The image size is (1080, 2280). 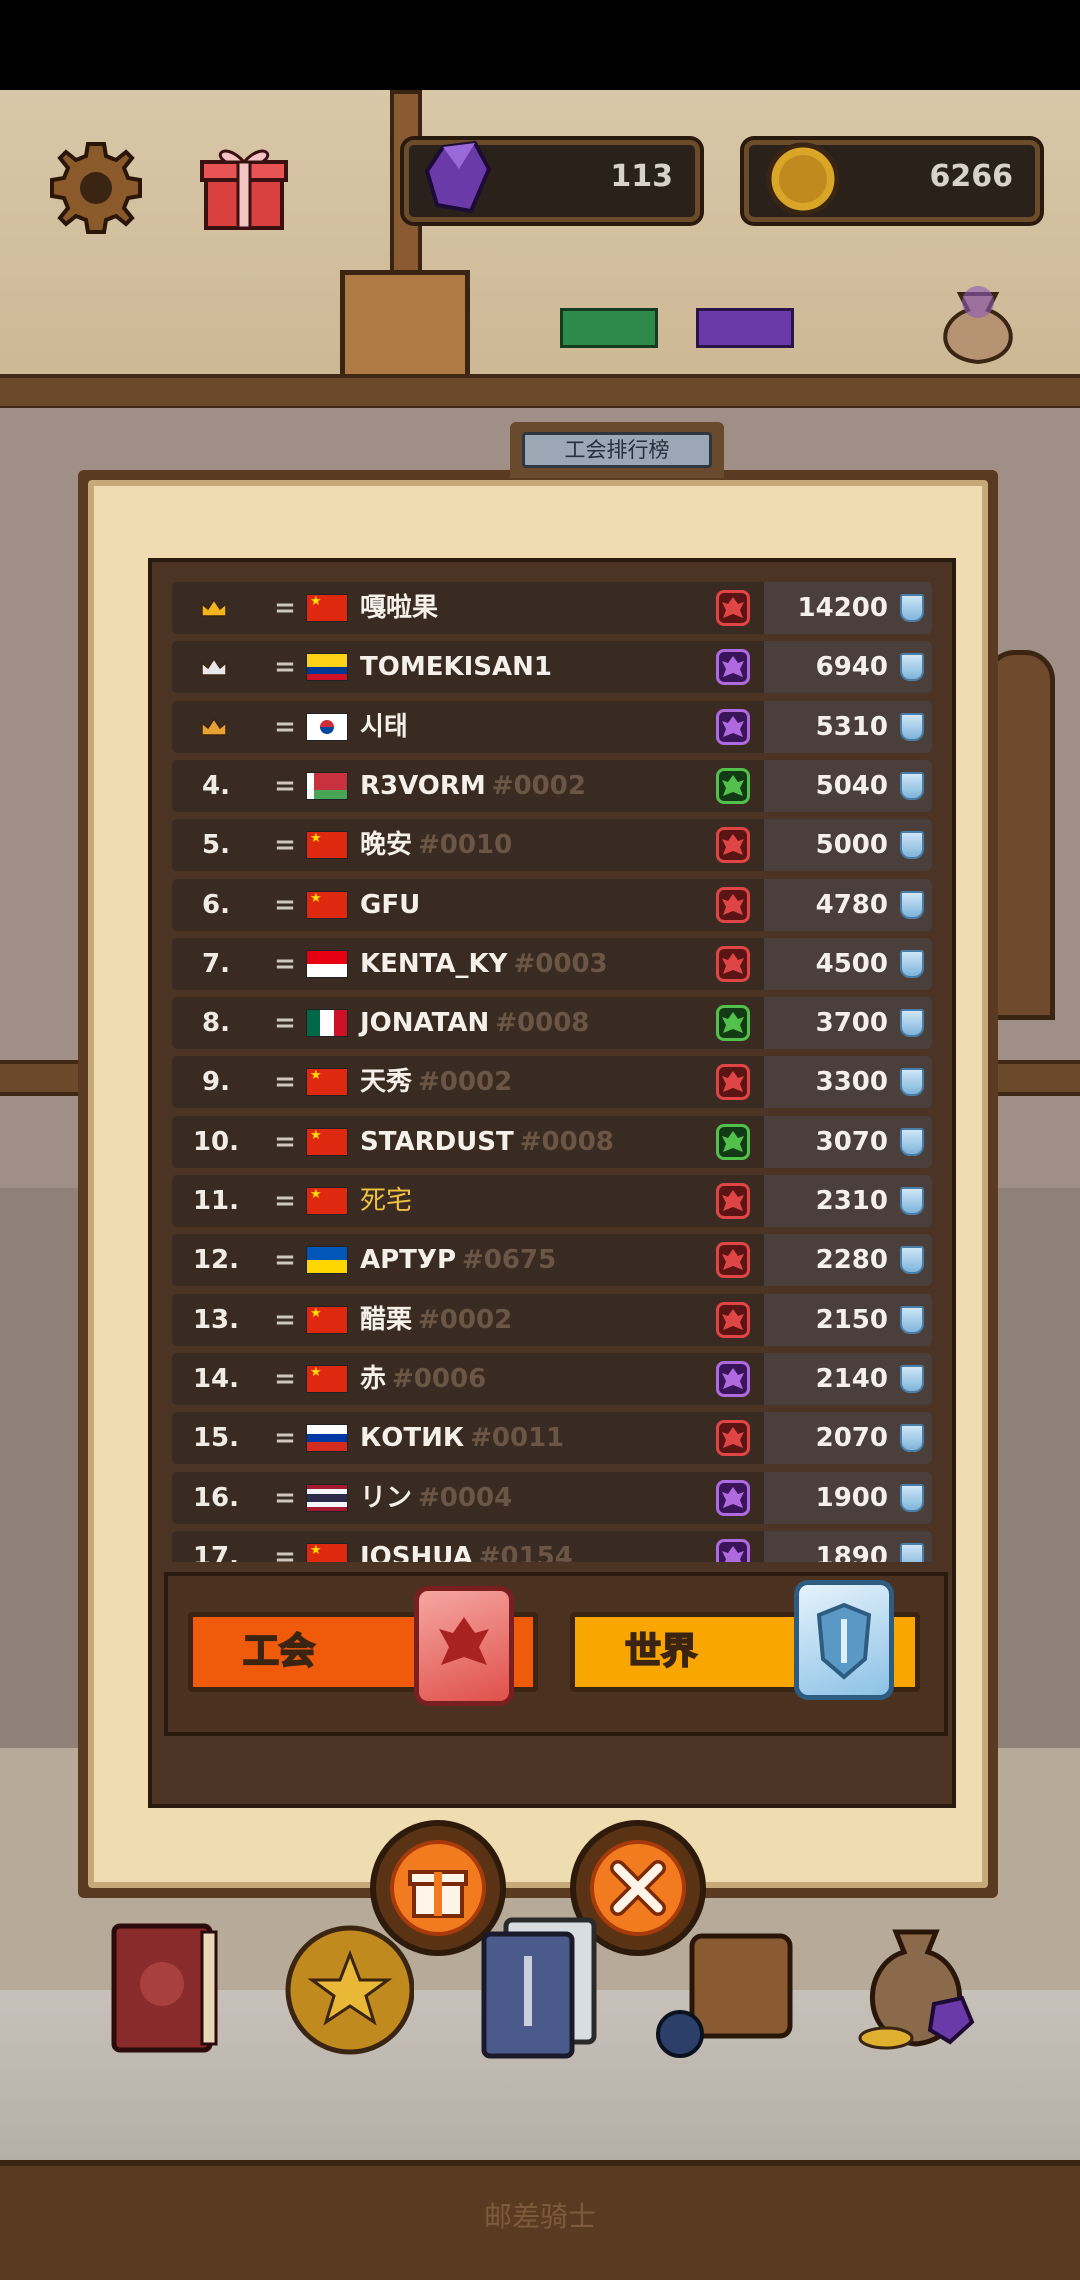 I want to click on settings-gear-icon, so click(x=96, y=188).